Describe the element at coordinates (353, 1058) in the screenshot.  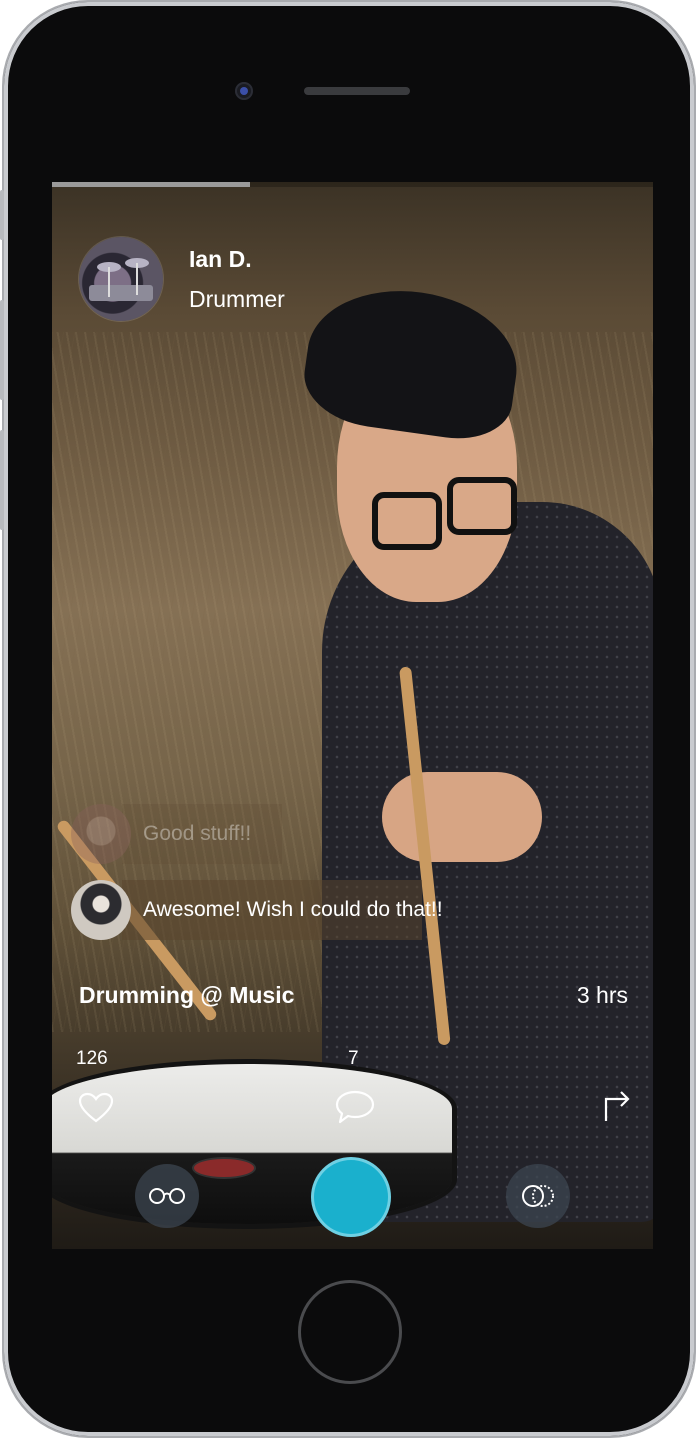
I see `comments-count: 7` at that location.